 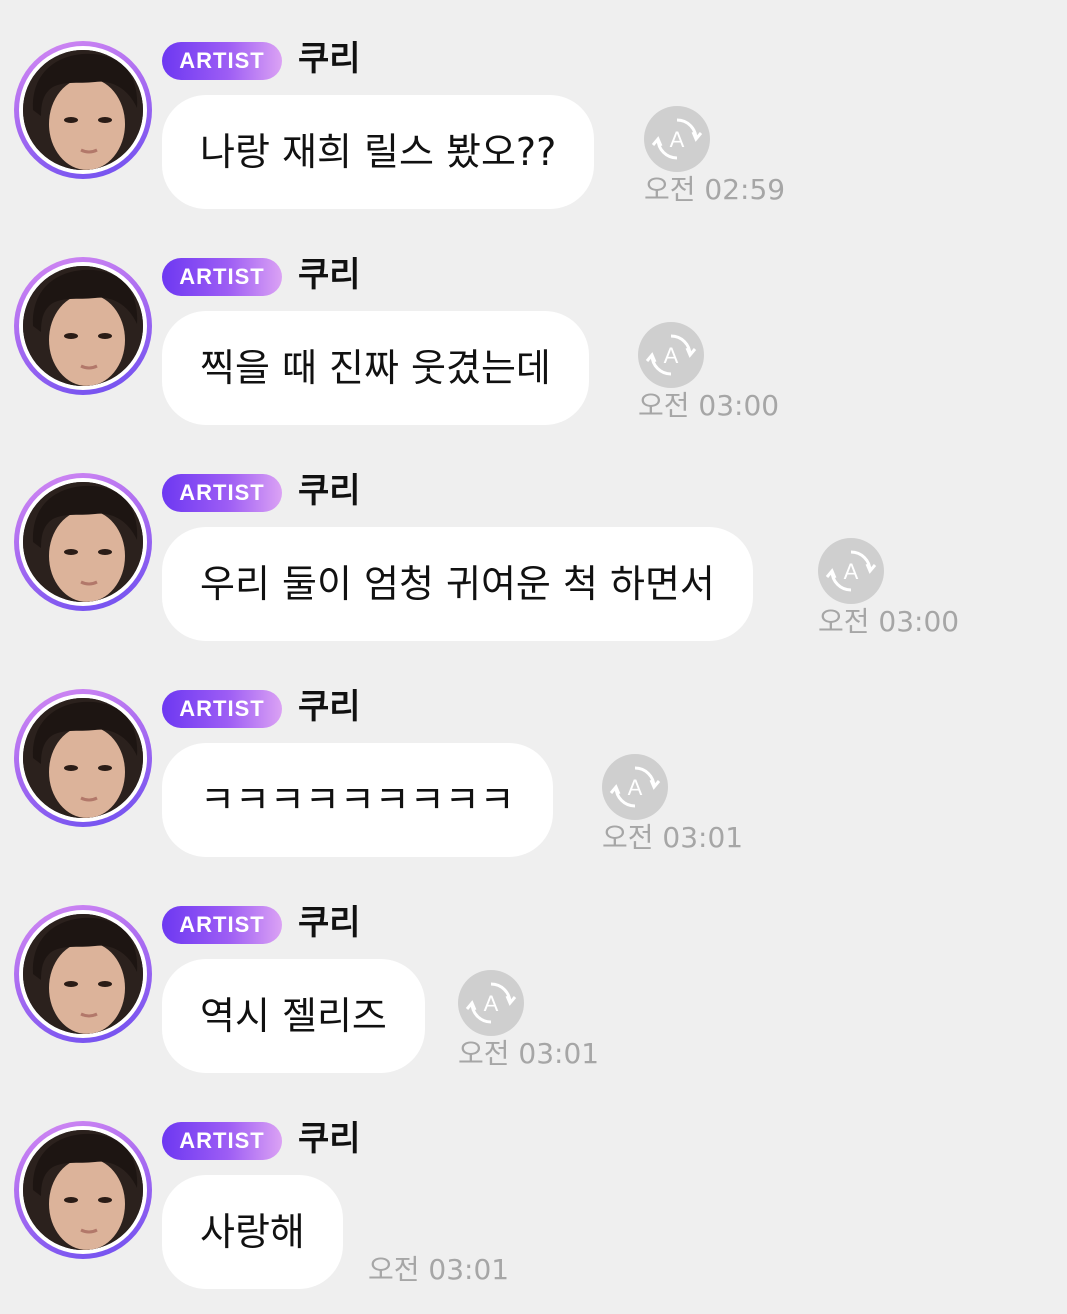 What do you see at coordinates (715, 189) in the screenshot?
I see `message-timestamp: 오전 02:59` at bounding box center [715, 189].